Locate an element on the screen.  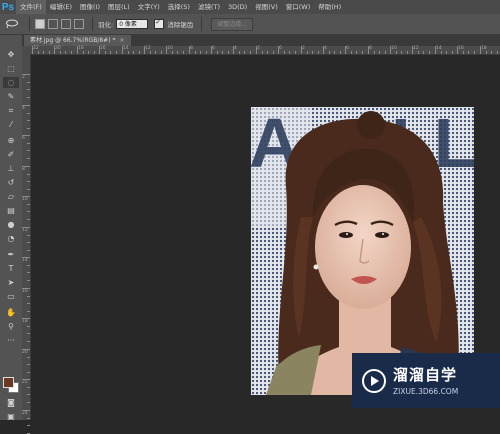
add-selection-button is located at coordinates (53, 24).